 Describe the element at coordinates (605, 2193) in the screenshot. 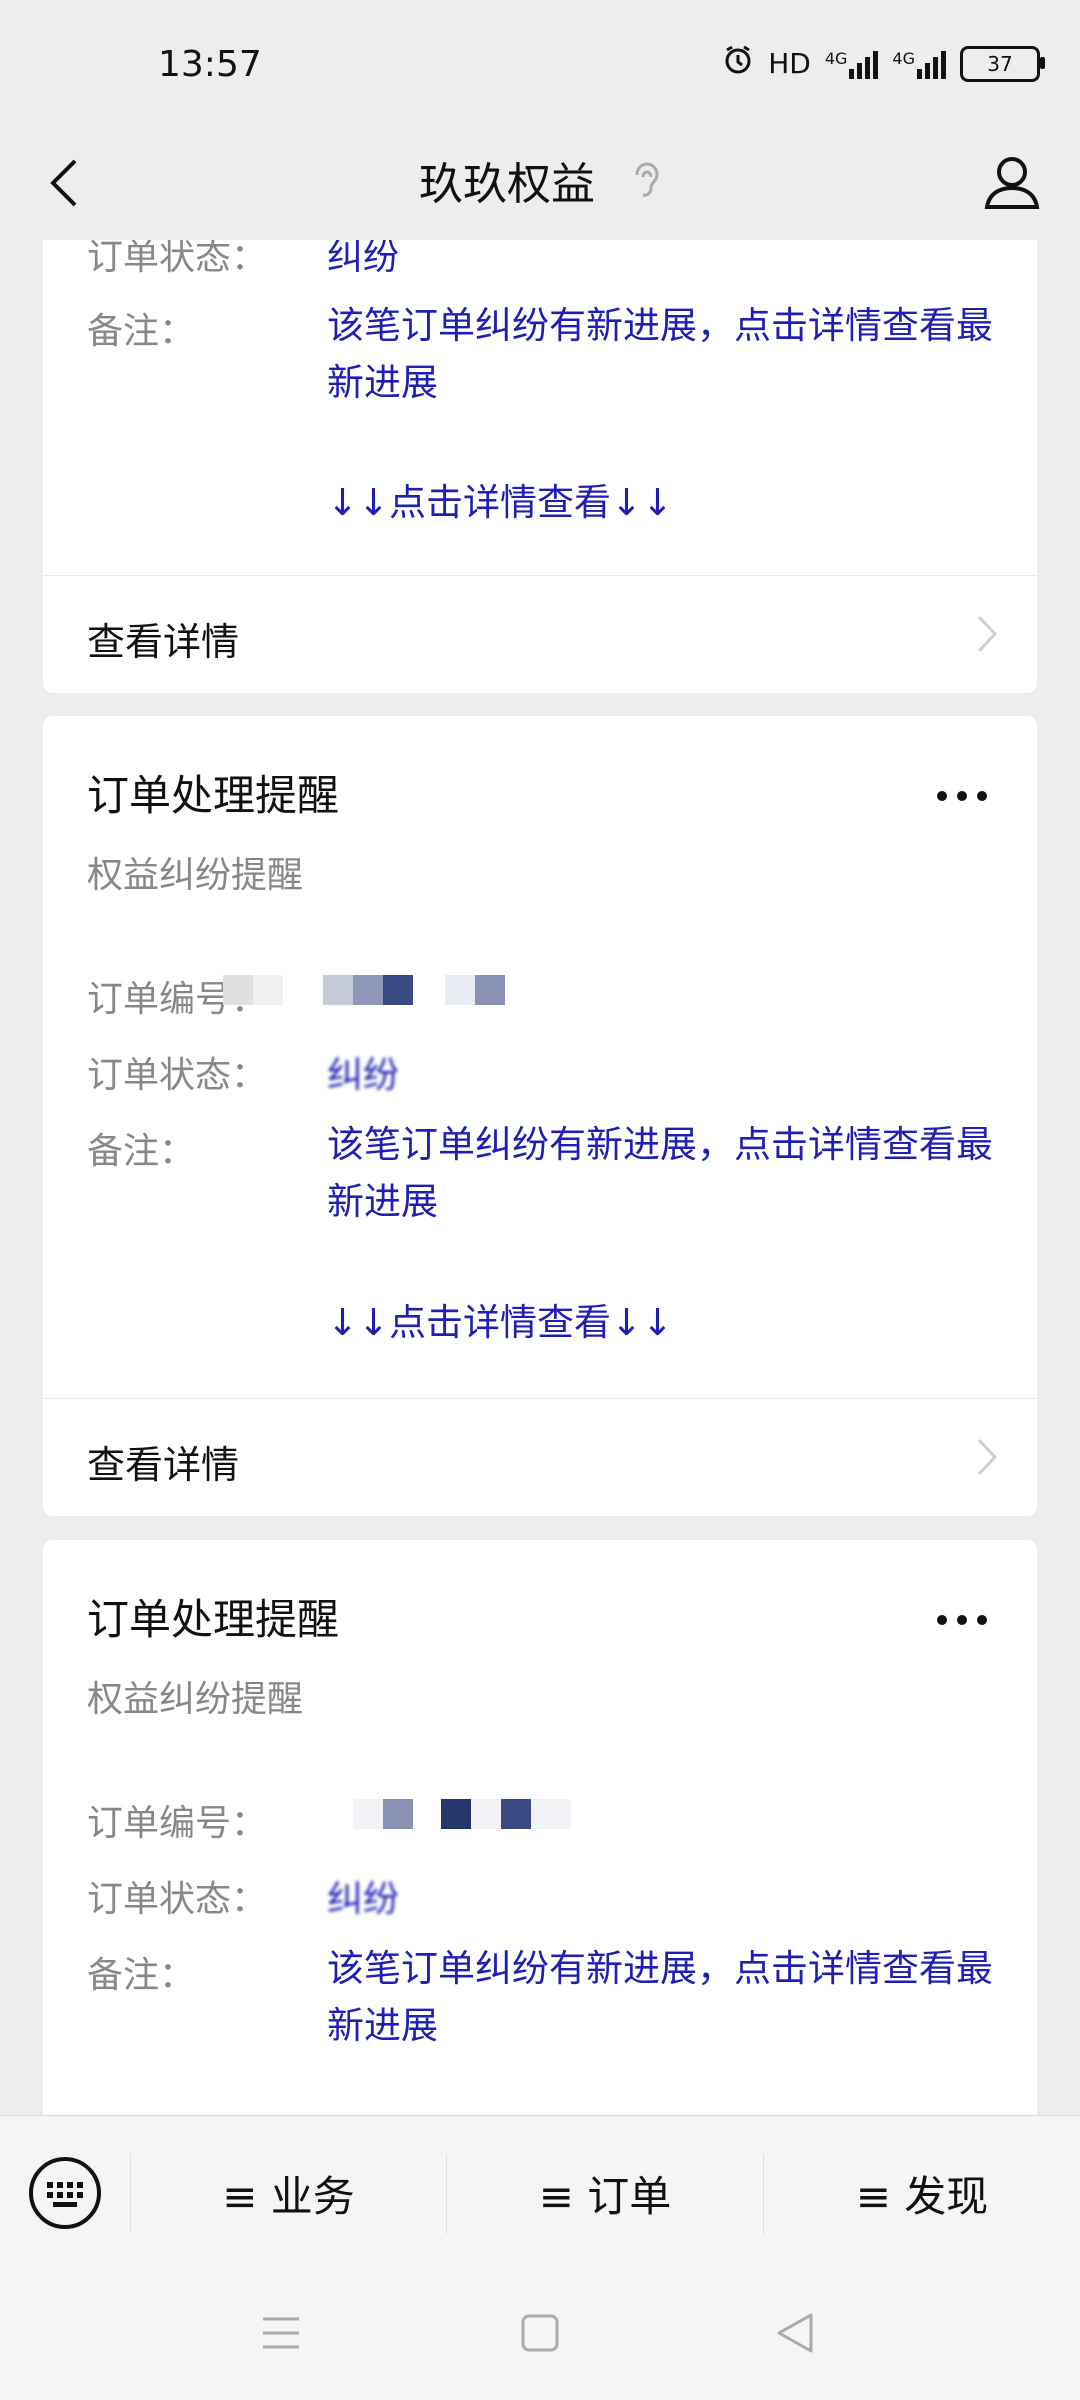

I see `menu-item-orders: ≡ 订单` at that location.